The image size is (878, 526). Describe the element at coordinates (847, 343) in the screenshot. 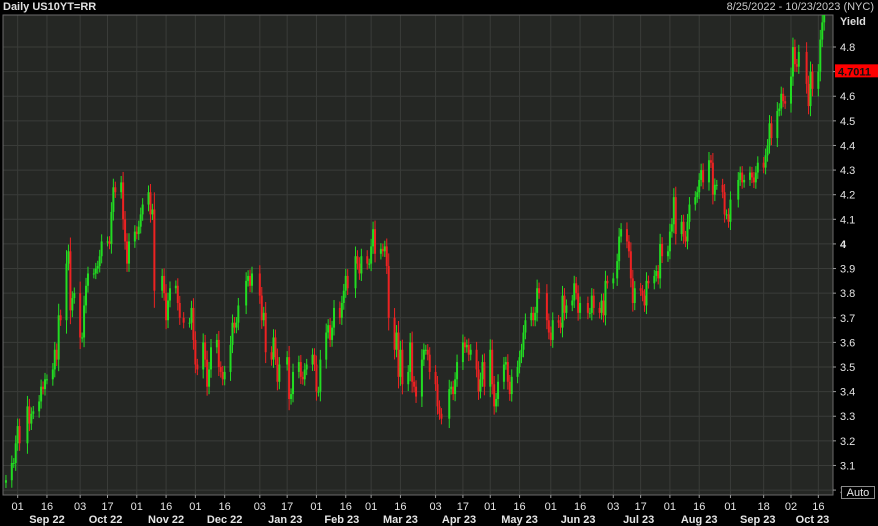

I see `y-tick-label: 3.6` at that location.